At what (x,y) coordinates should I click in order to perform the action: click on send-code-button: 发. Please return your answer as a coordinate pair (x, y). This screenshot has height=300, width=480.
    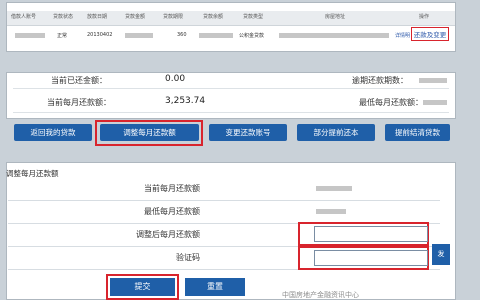
    Looking at the image, I should click on (441, 254).